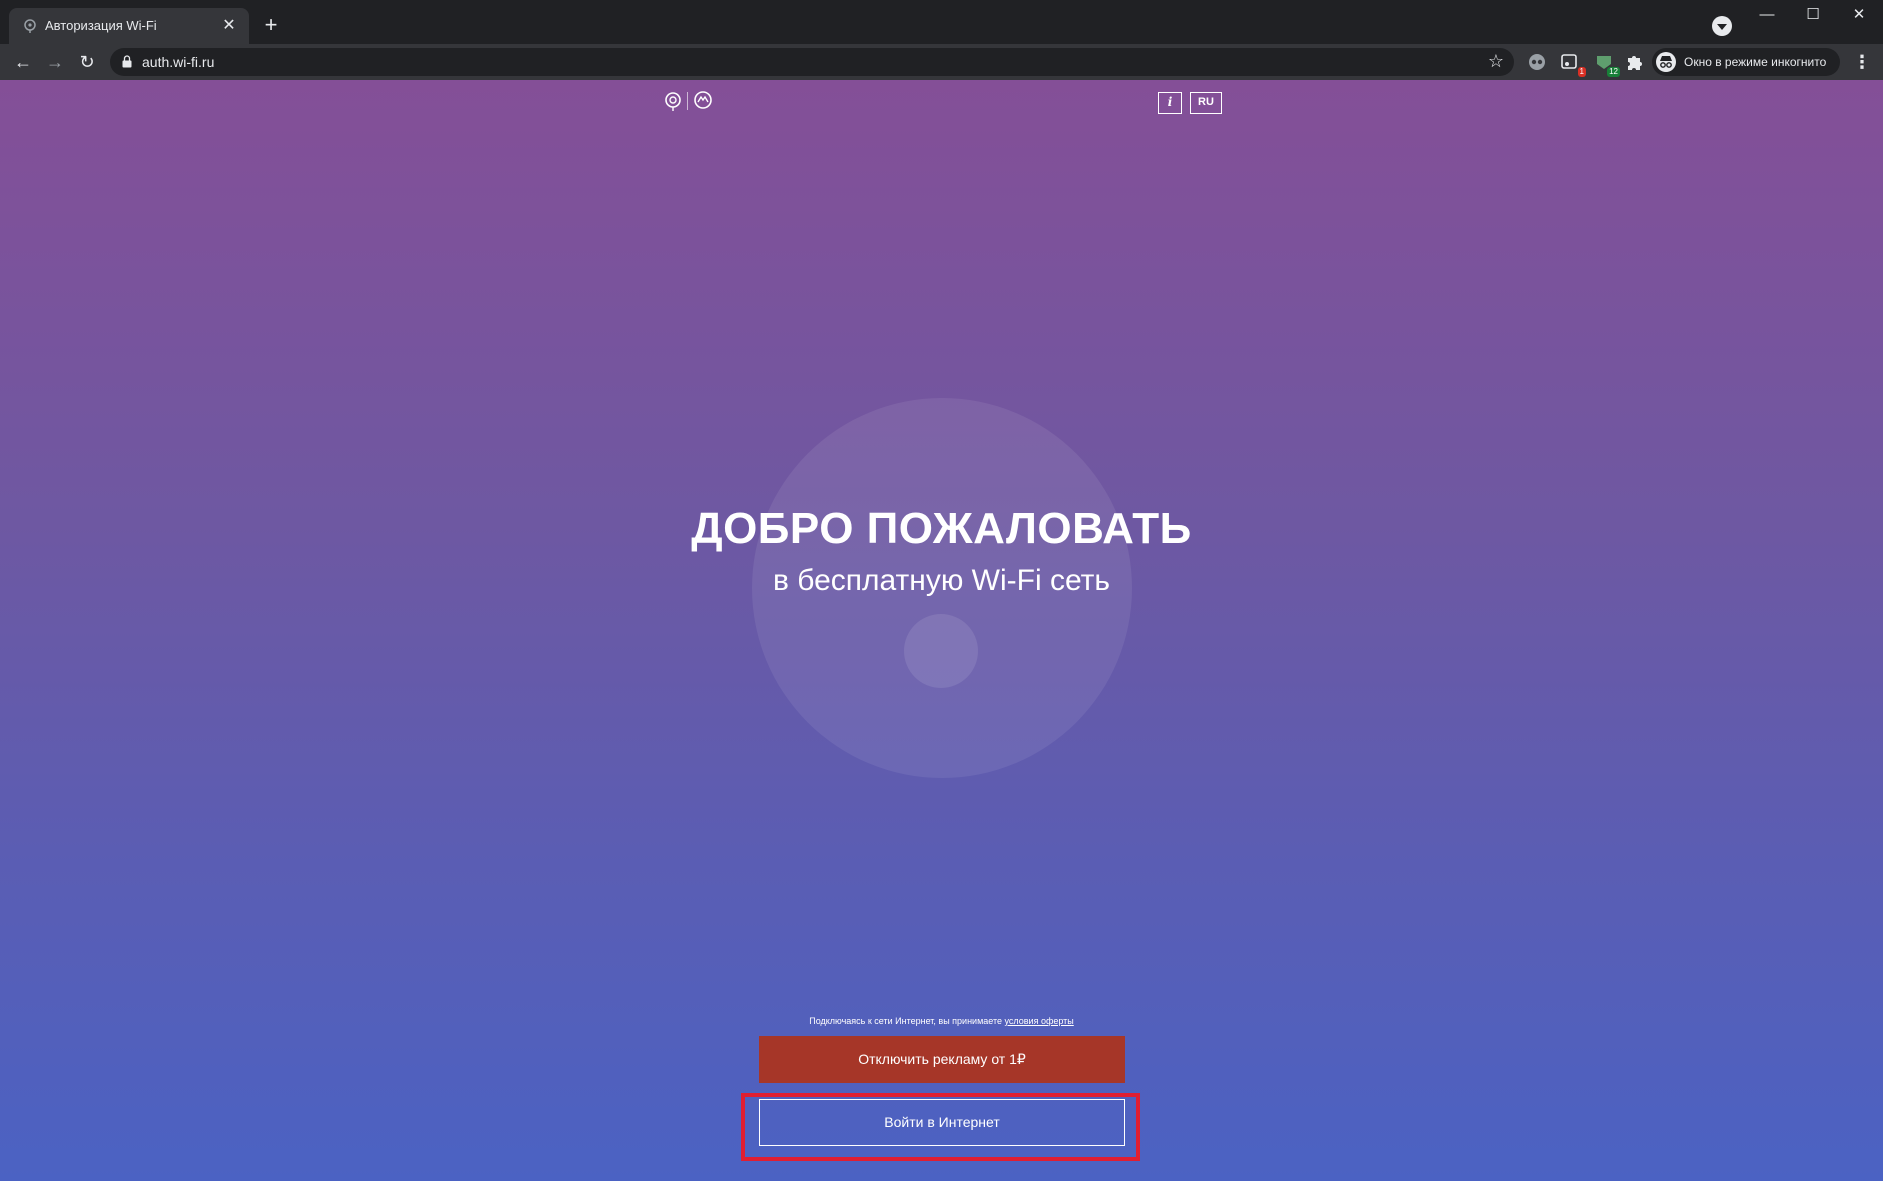 The height and width of the screenshot is (1181, 1883). Describe the element at coordinates (812, 62) in the screenshot. I see `address-bar: auth.wi-fi.ru ☆` at that location.